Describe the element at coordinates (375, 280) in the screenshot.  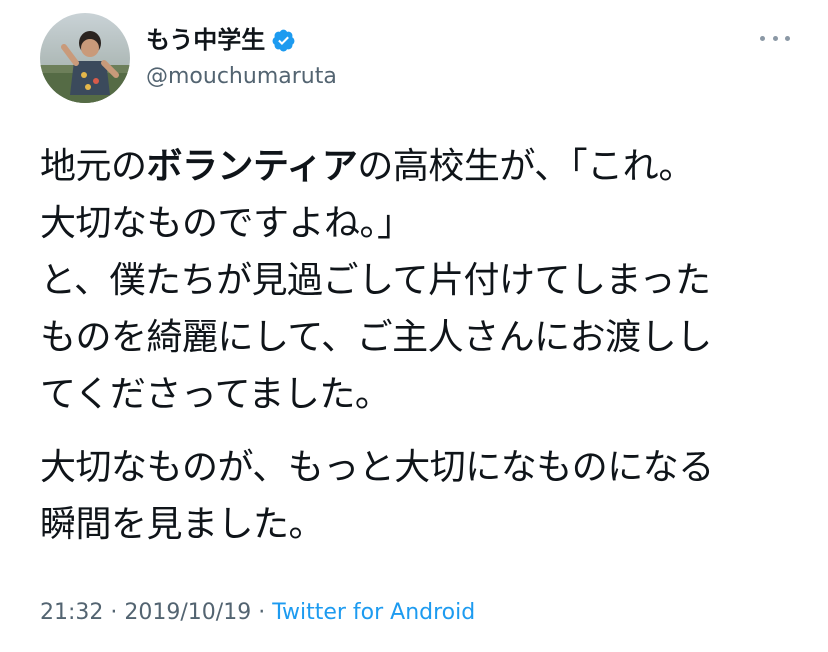
I see `text-line: と、僕たちが見過ごして片付けてしまった` at that location.